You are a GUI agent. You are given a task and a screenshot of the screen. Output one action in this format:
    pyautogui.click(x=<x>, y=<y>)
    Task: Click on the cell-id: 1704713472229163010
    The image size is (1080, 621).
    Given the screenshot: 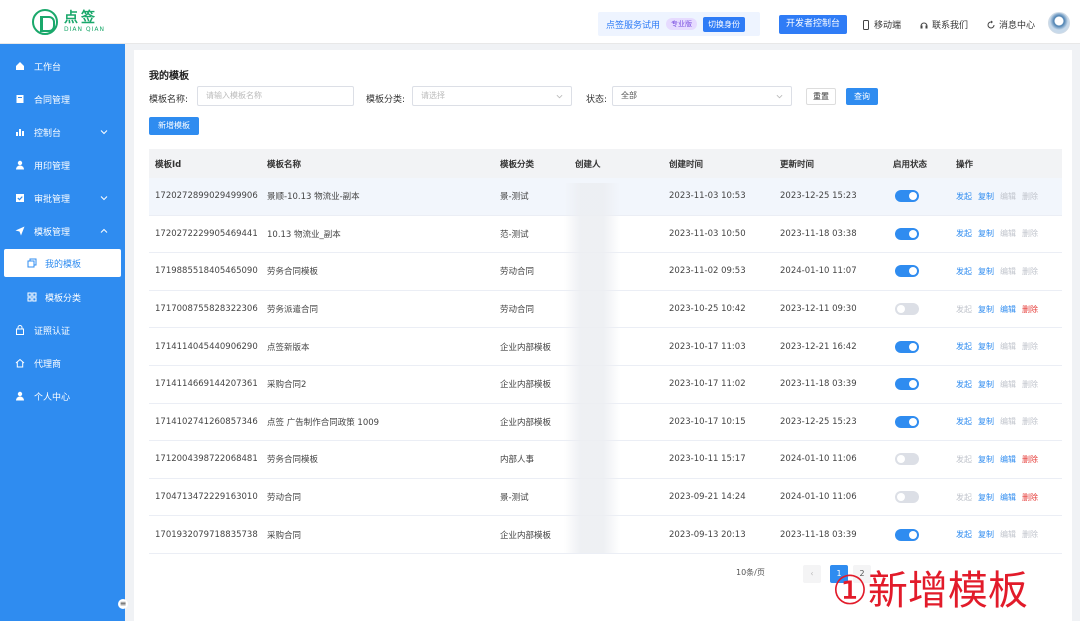 What is the action you would take?
    pyautogui.click(x=206, y=497)
    